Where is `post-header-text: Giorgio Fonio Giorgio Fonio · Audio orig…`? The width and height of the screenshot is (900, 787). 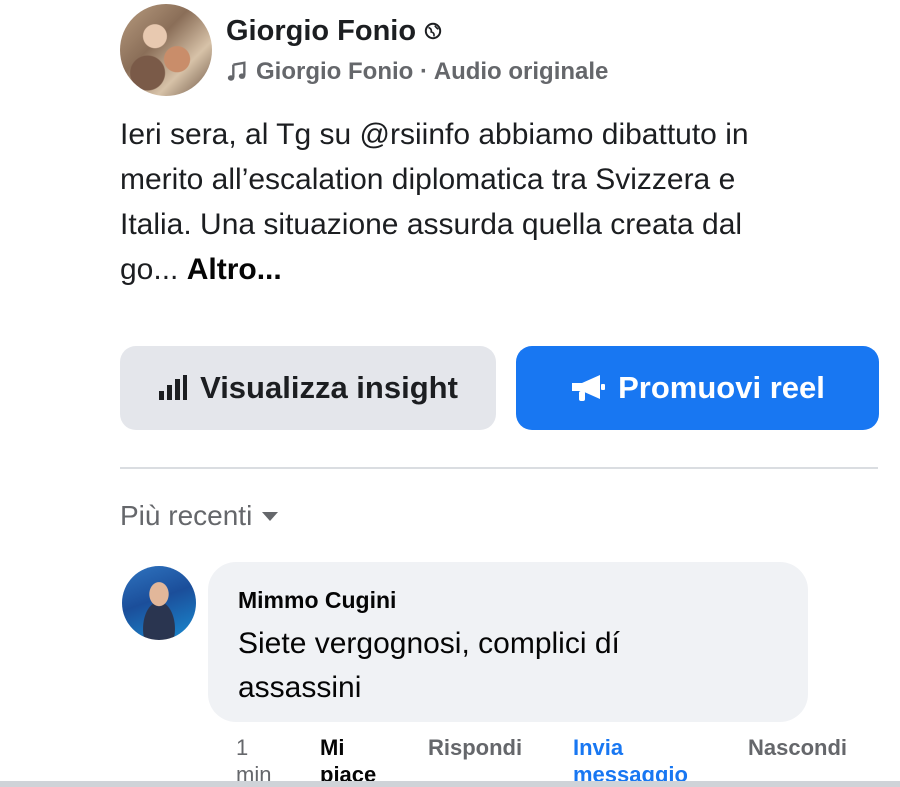
post-header-text: Giorgio Fonio Giorgio Fonio · Audio orig… is located at coordinates (417, 50).